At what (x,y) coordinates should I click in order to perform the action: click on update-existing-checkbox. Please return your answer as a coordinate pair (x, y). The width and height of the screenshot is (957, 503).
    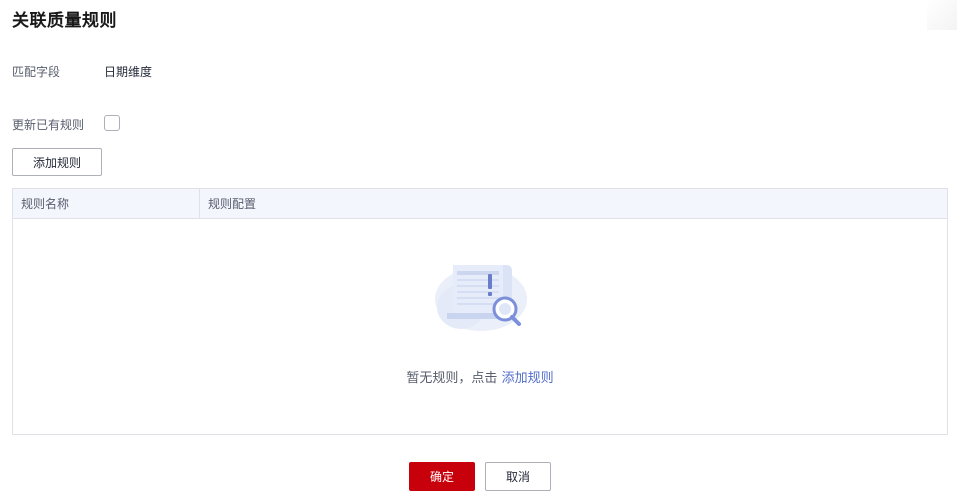
    Looking at the image, I should click on (112, 123).